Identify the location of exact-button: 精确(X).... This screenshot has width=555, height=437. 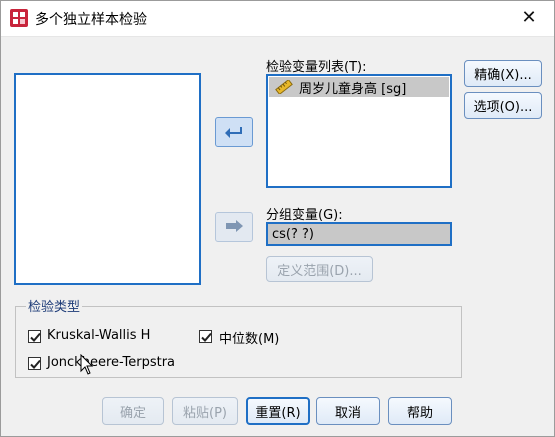
(503, 73).